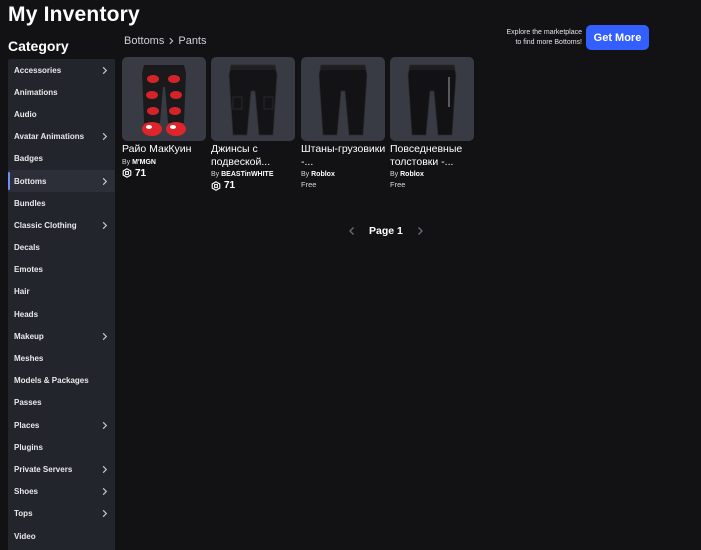 The height and width of the screenshot is (550, 701). What do you see at coordinates (61, 447) in the screenshot?
I see `sidebar-item-plugins: Plugins` at bounding box center [61, 447].